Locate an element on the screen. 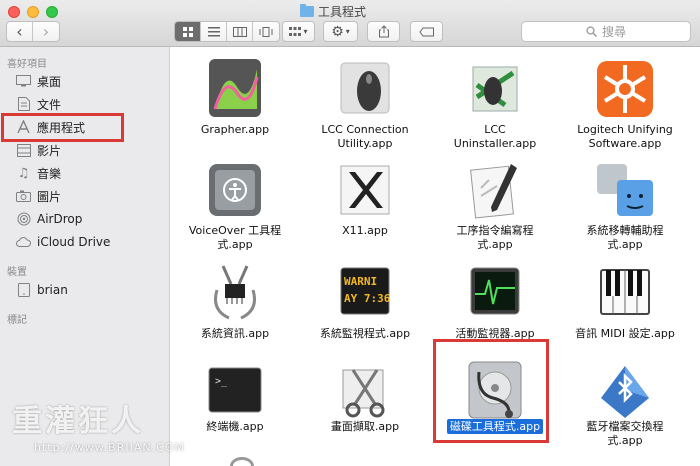 The width and height of the screenshot is (700, 466). search-icon is located at coordinates (591, 31).